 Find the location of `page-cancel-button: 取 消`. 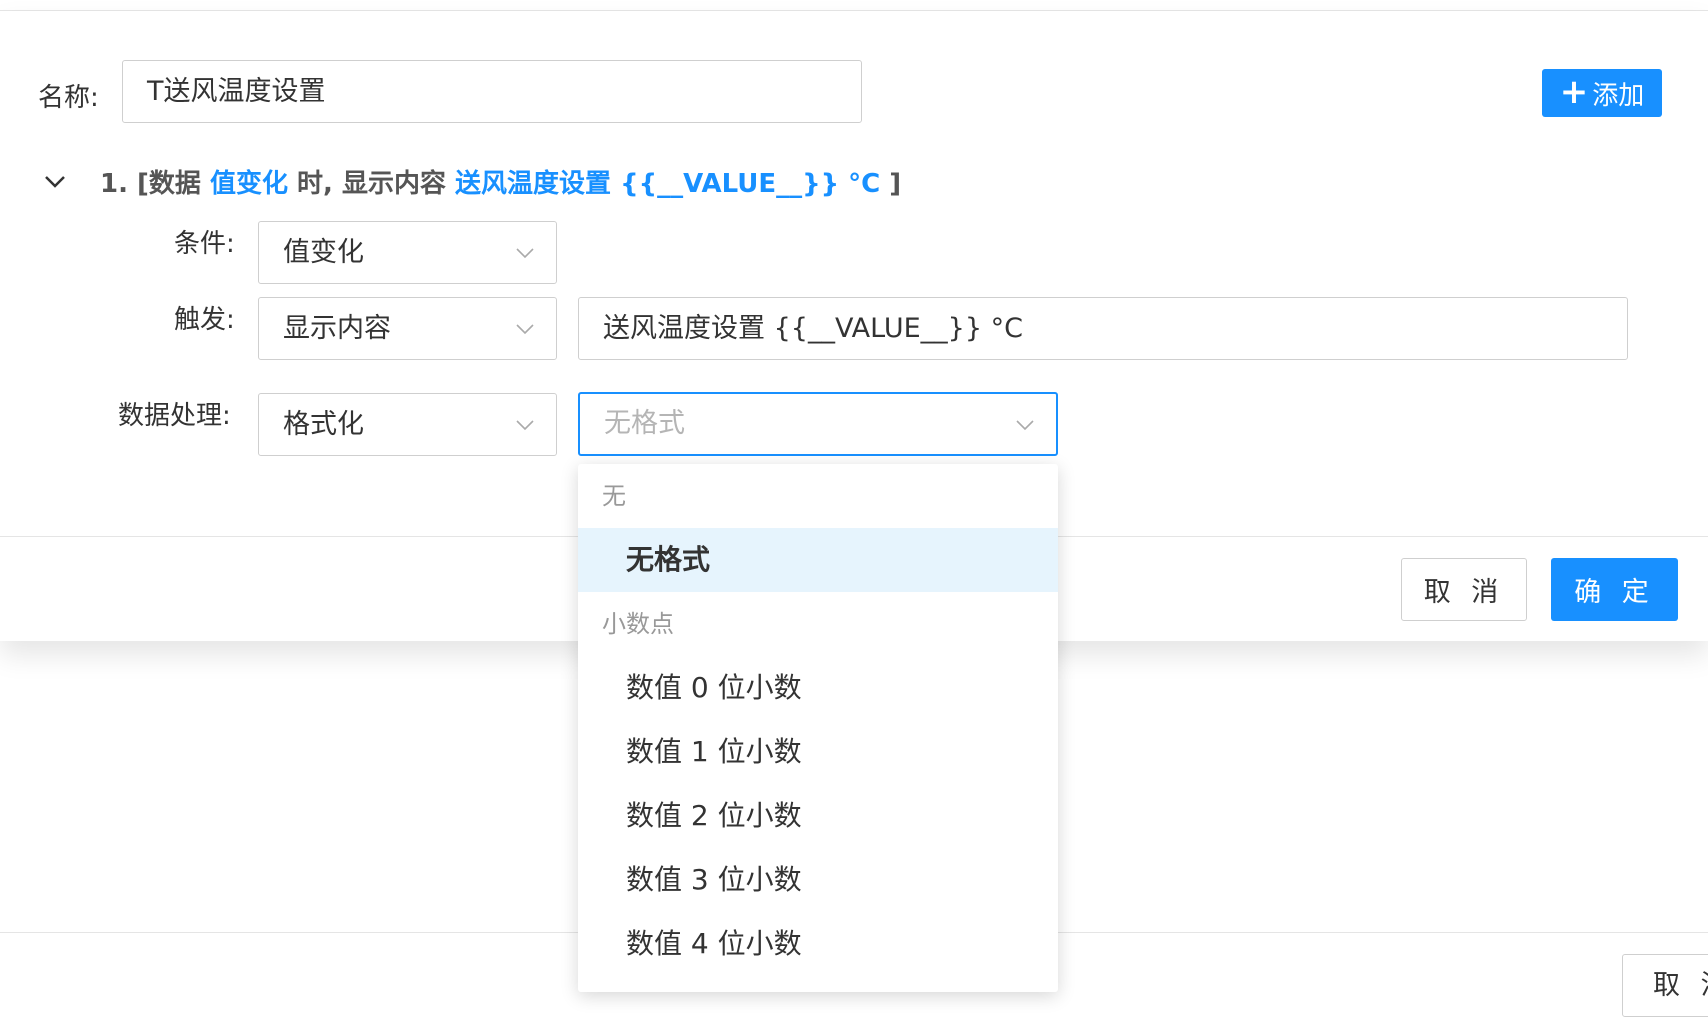

page-cancel-button: 取 消 is located at coordinates (1665, 985).